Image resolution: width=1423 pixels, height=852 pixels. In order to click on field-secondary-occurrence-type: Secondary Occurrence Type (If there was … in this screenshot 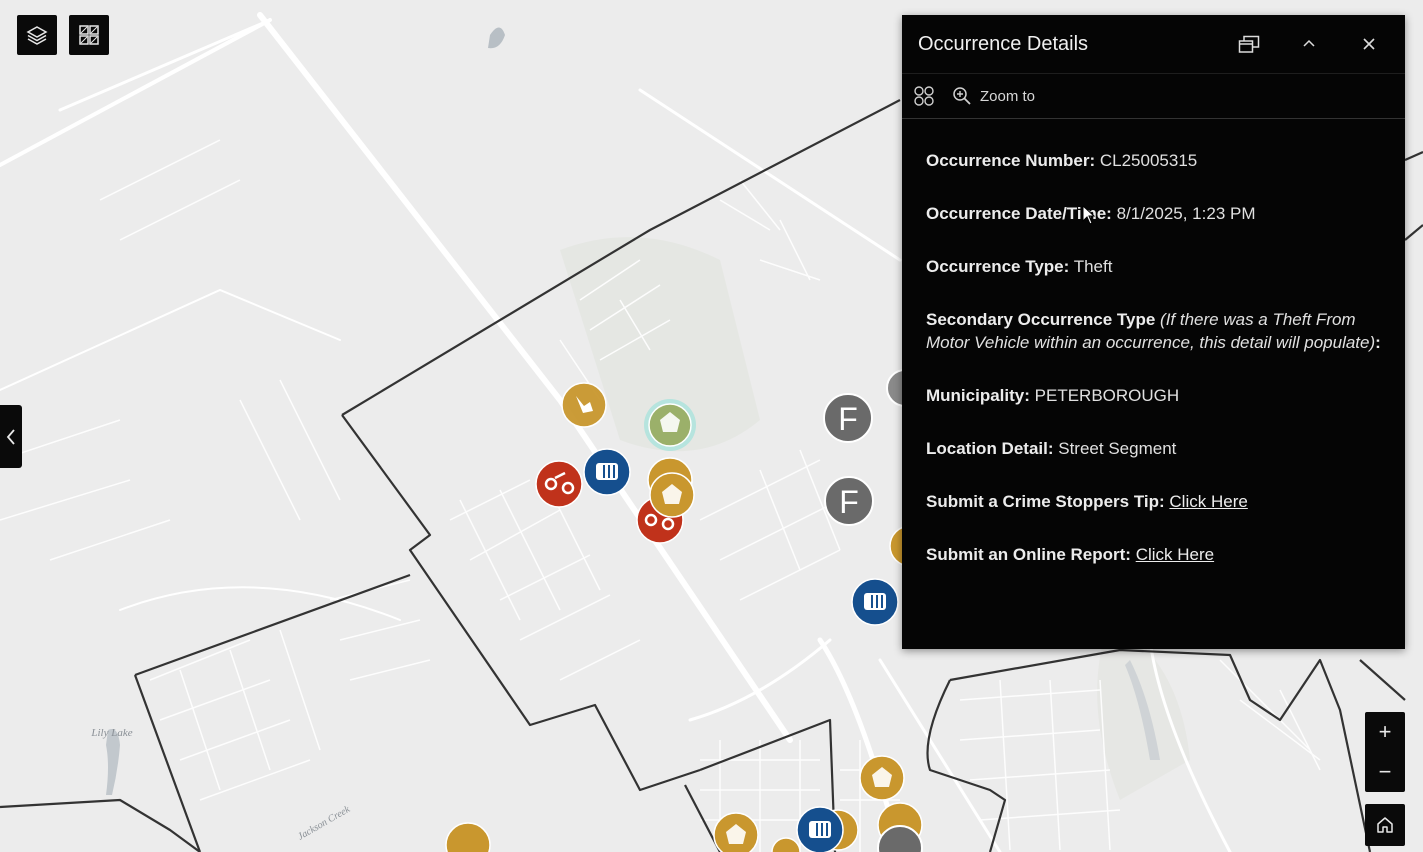, I will do `click(1153, 331)`.